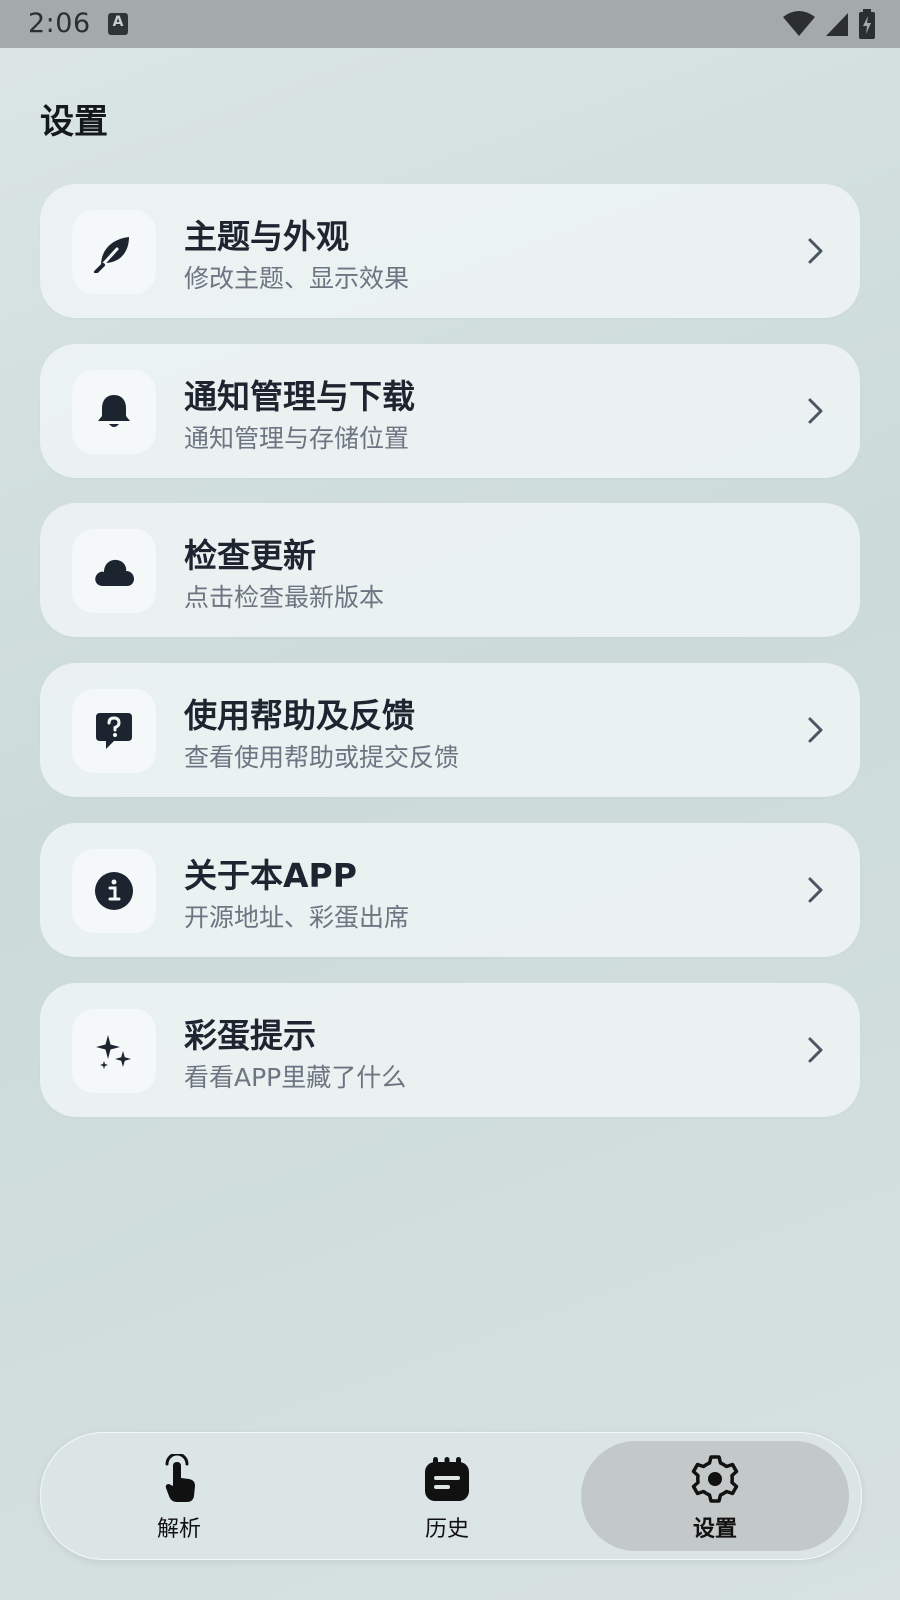  What do you see at coordinates (250, 555) in the screenshot?
I see `settings-item-title: 检查更新` at bounding box center [250, 555].